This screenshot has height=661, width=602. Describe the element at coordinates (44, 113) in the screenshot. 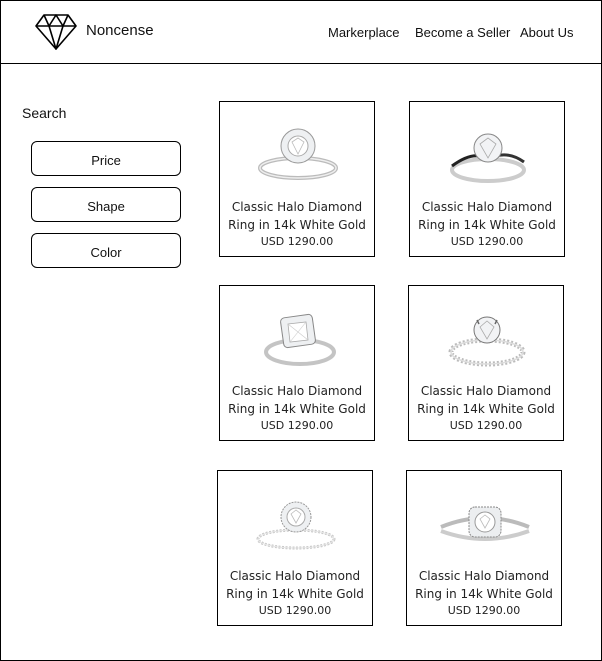

I see `search-label: Search` at that location.